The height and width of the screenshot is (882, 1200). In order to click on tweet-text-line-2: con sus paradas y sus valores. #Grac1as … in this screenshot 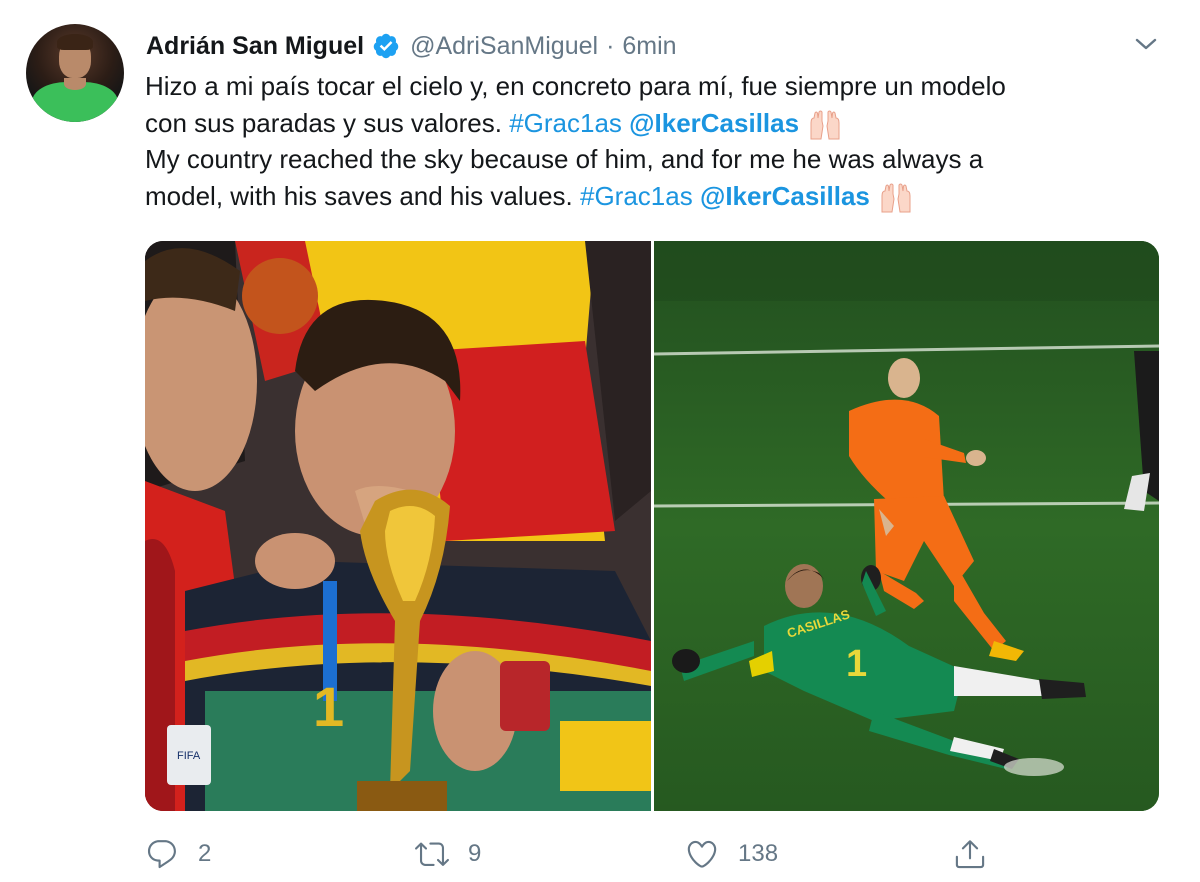, I will do `click(650, 123)`.